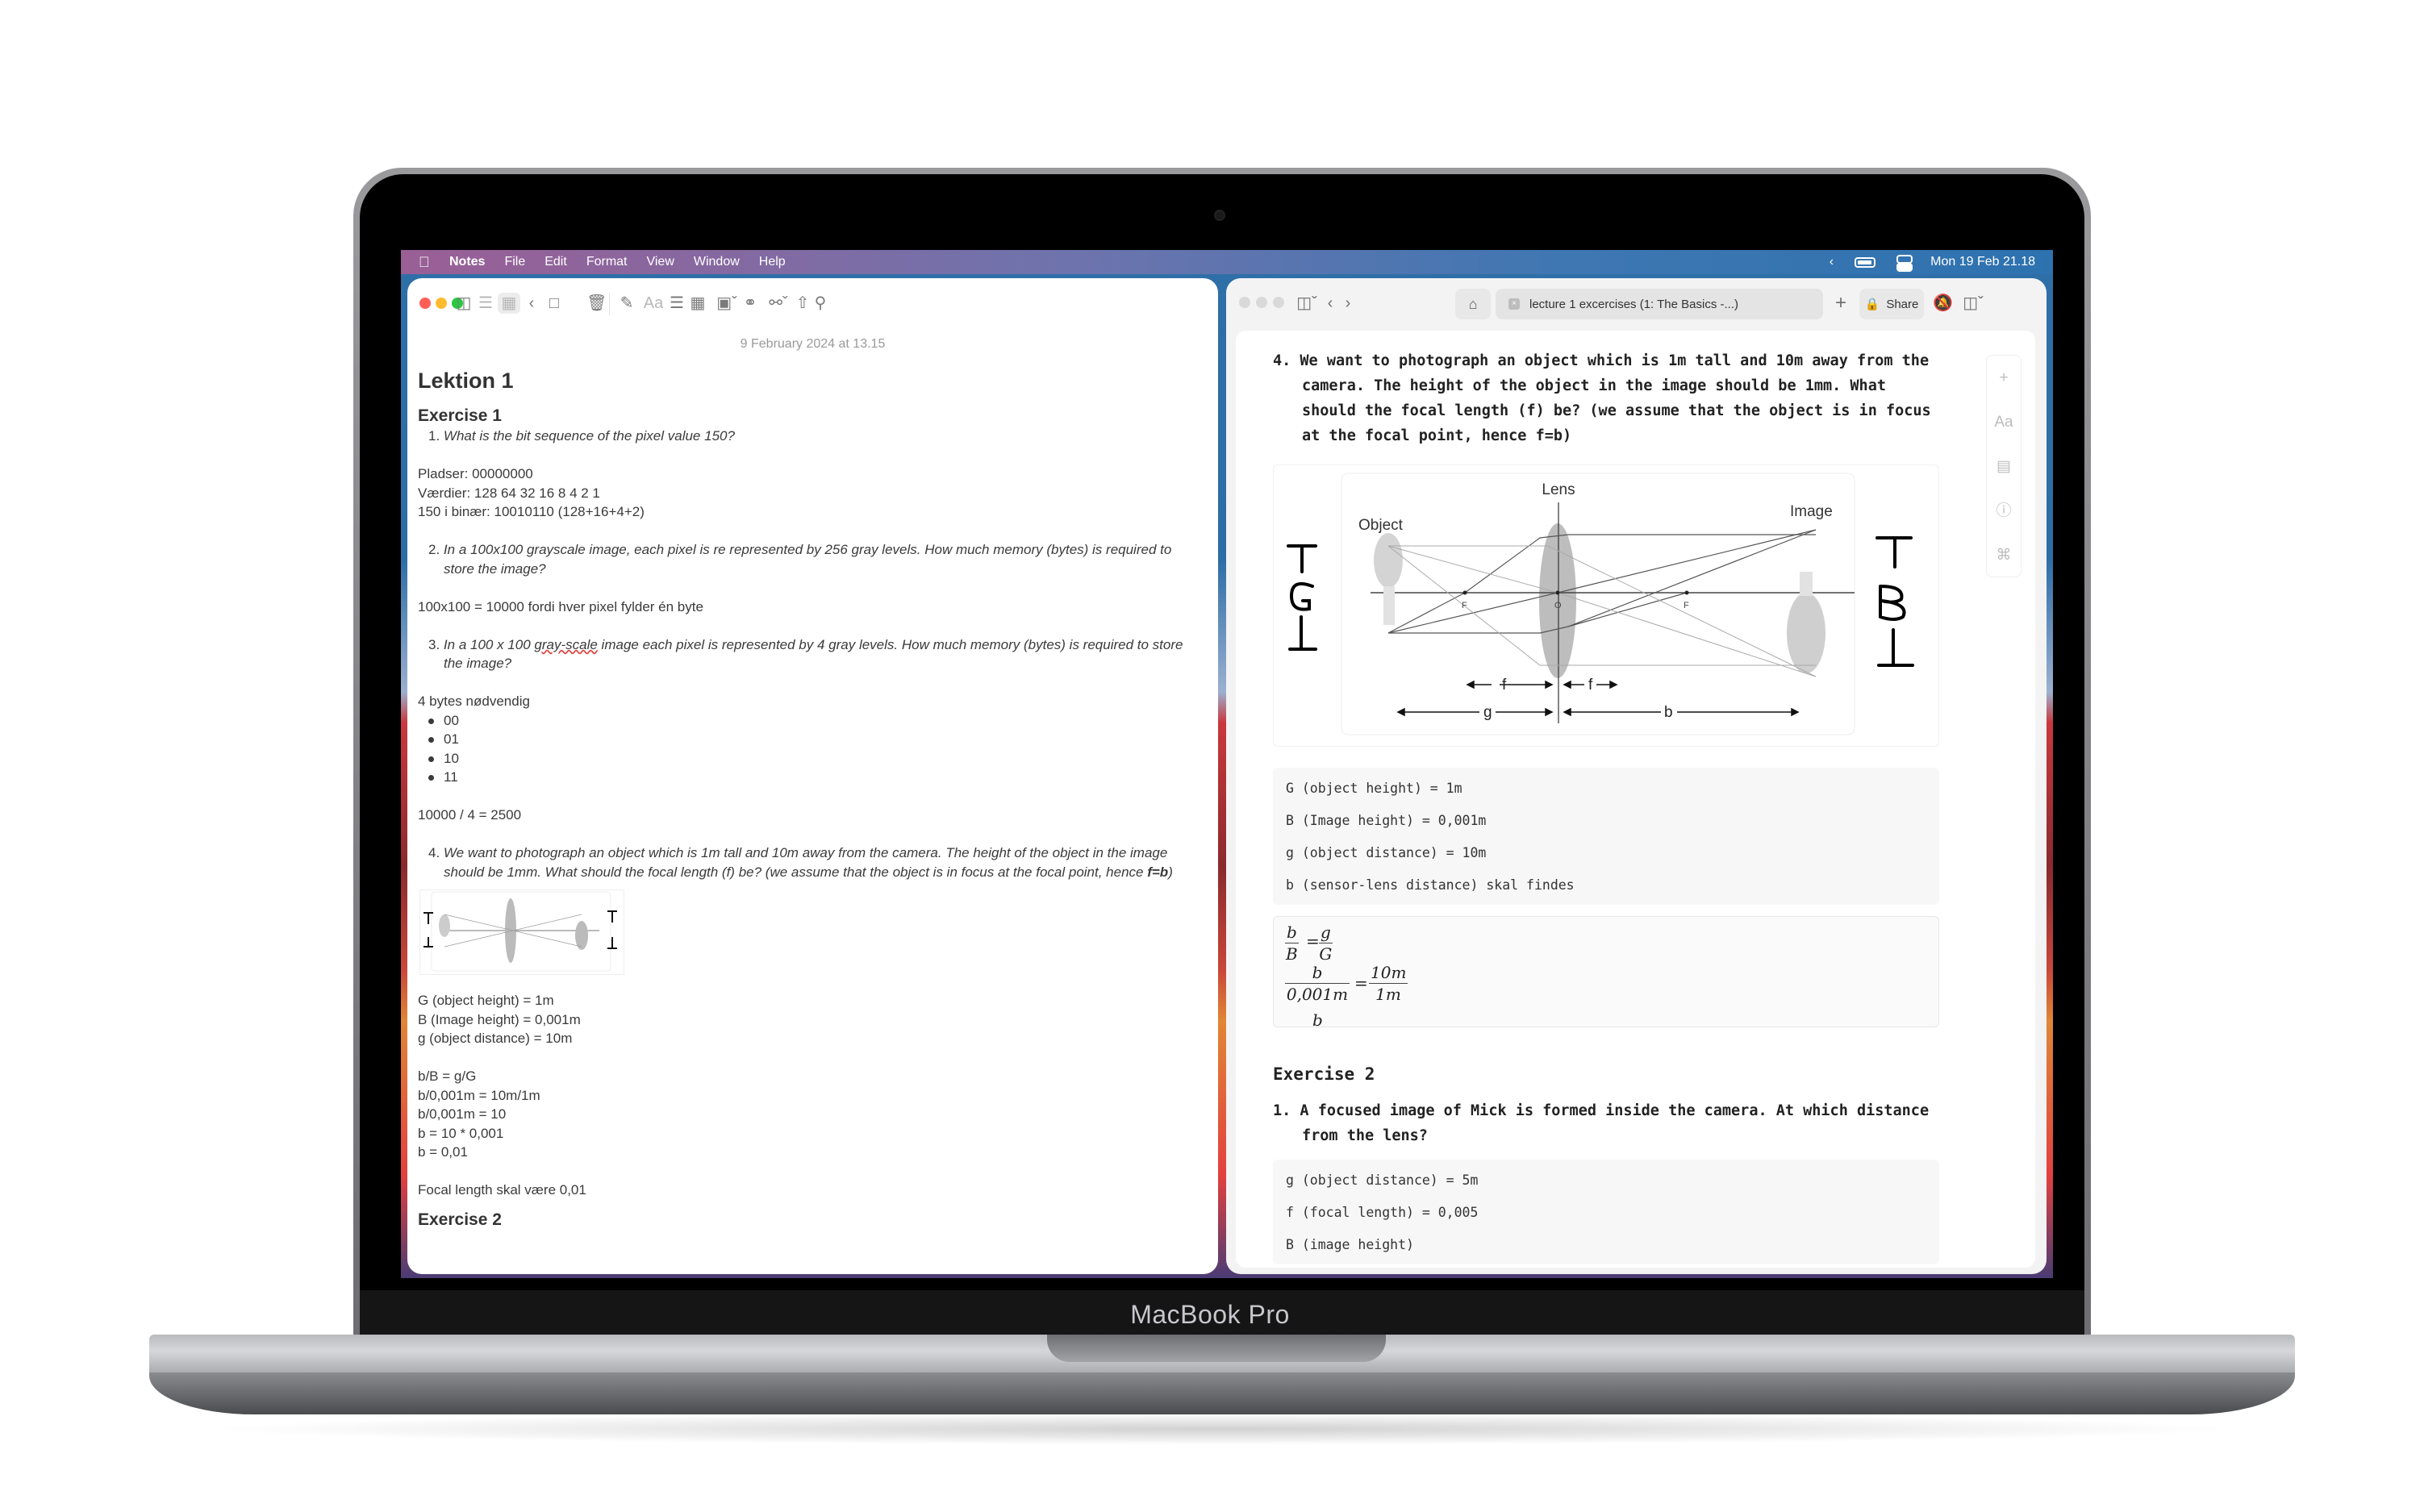 Image resolution: width=2420 pixels, height=1512 pixels. What do you see at coordinates (677, 303) in the screenshot?
I see `checklist-icon: ☰` at bounding box center [677, 303].